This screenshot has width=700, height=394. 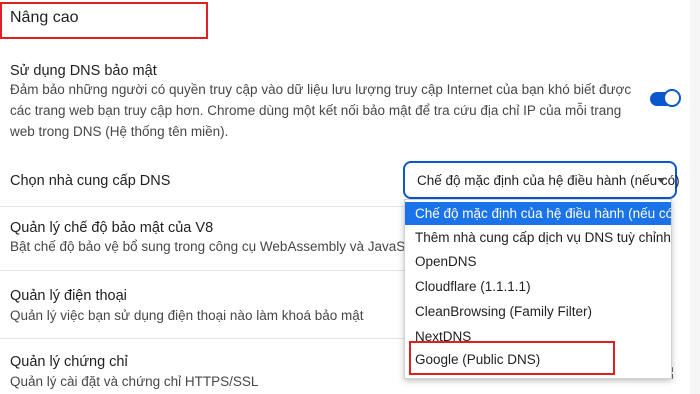 I want to click on manage-certificates-description: Quản lý cài đặt và chứng chỉ HTTPS/SSL, so click(x=134, y=381).